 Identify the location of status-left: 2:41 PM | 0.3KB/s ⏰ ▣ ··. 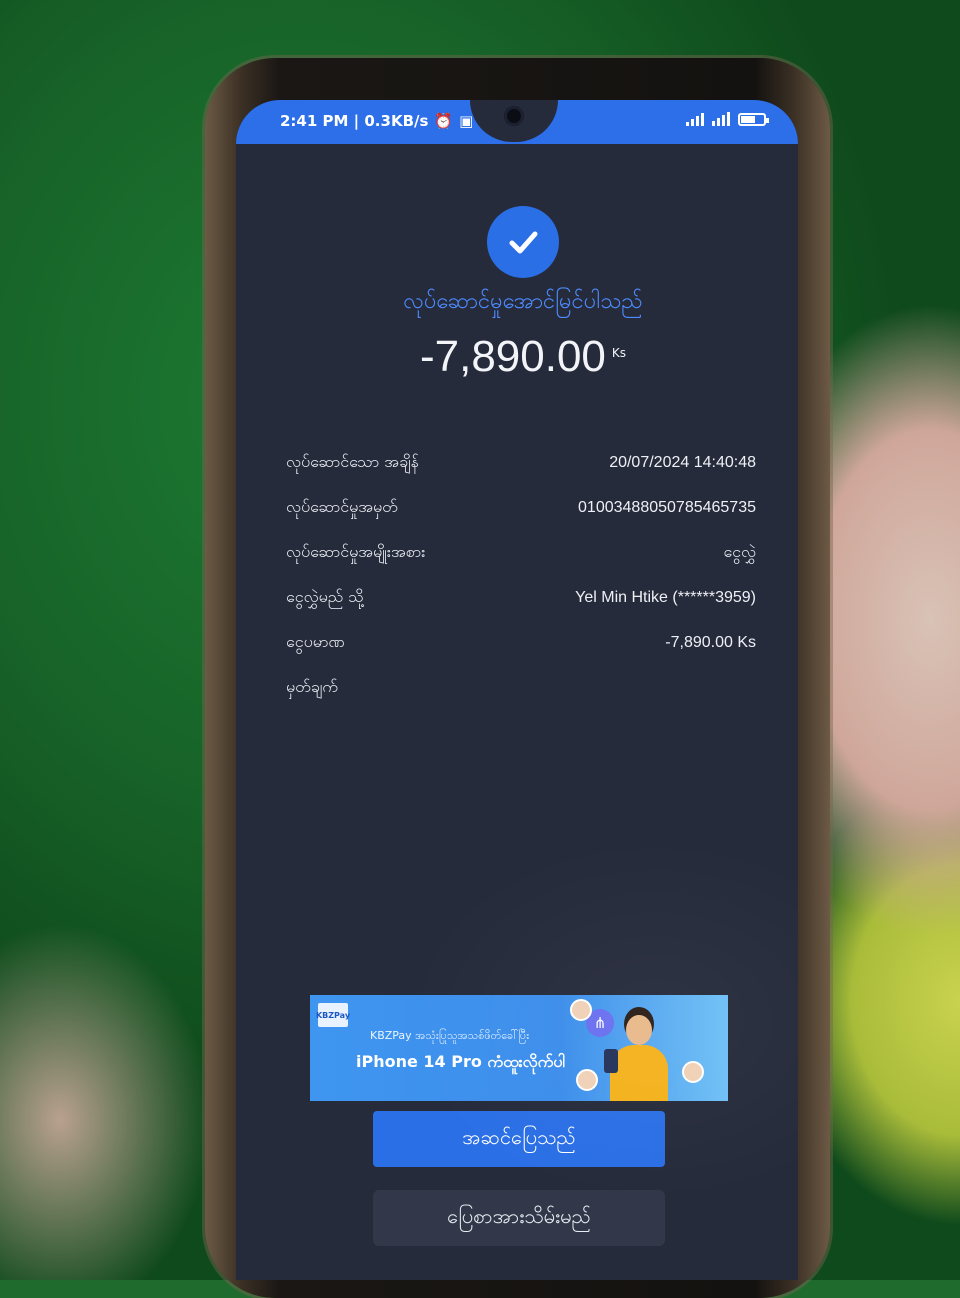
(385, 121).